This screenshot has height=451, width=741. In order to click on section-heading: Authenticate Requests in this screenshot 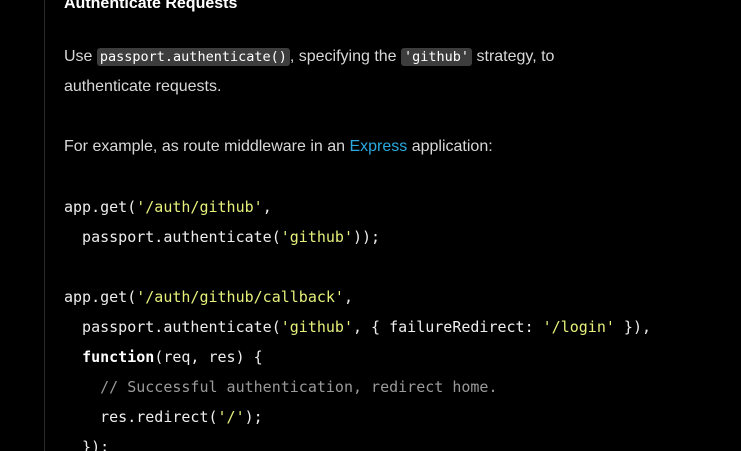, I will do `click(151, 6)`.